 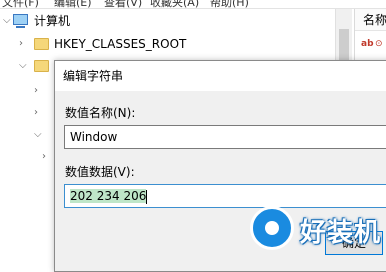 What do you see at coordinates (165, 21) in the screenshot?
I see `tree-item-computer: ⌵ 计算机` at bounding box center [165, 21].